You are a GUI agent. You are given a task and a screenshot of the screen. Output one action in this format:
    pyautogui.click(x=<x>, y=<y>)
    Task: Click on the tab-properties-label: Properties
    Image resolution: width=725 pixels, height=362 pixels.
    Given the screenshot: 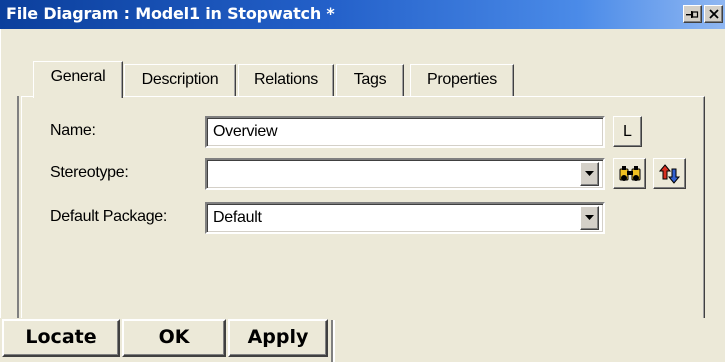 What is the action you would take?
    pyautogui.click(x=462, y=79)
    